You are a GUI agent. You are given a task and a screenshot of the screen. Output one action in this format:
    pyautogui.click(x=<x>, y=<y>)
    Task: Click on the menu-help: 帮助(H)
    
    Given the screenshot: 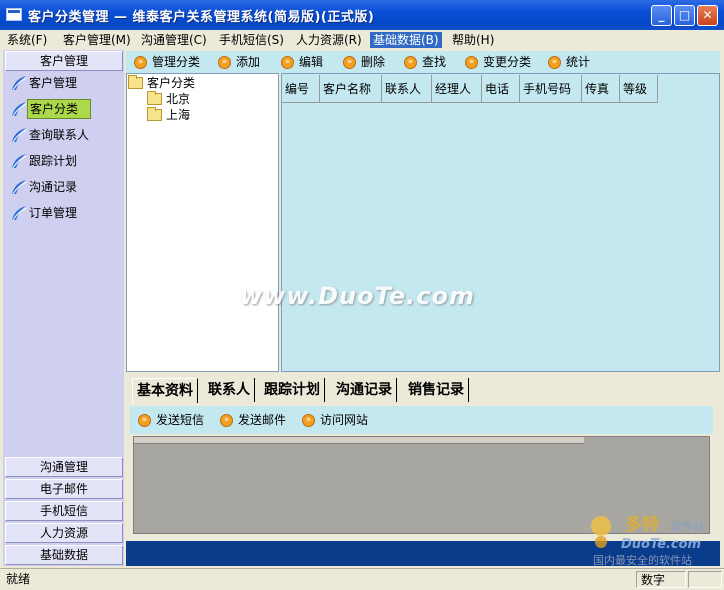 What is the action you would take?
    pyautogui.click(x=473, y=40)
    